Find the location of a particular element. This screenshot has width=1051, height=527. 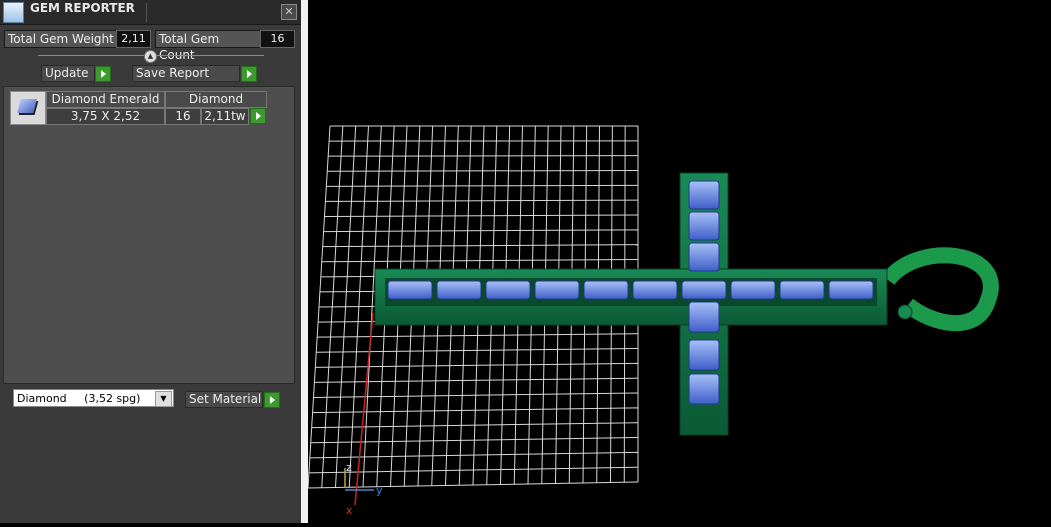

x-axis-label: x is located at coordinates (349, 510).